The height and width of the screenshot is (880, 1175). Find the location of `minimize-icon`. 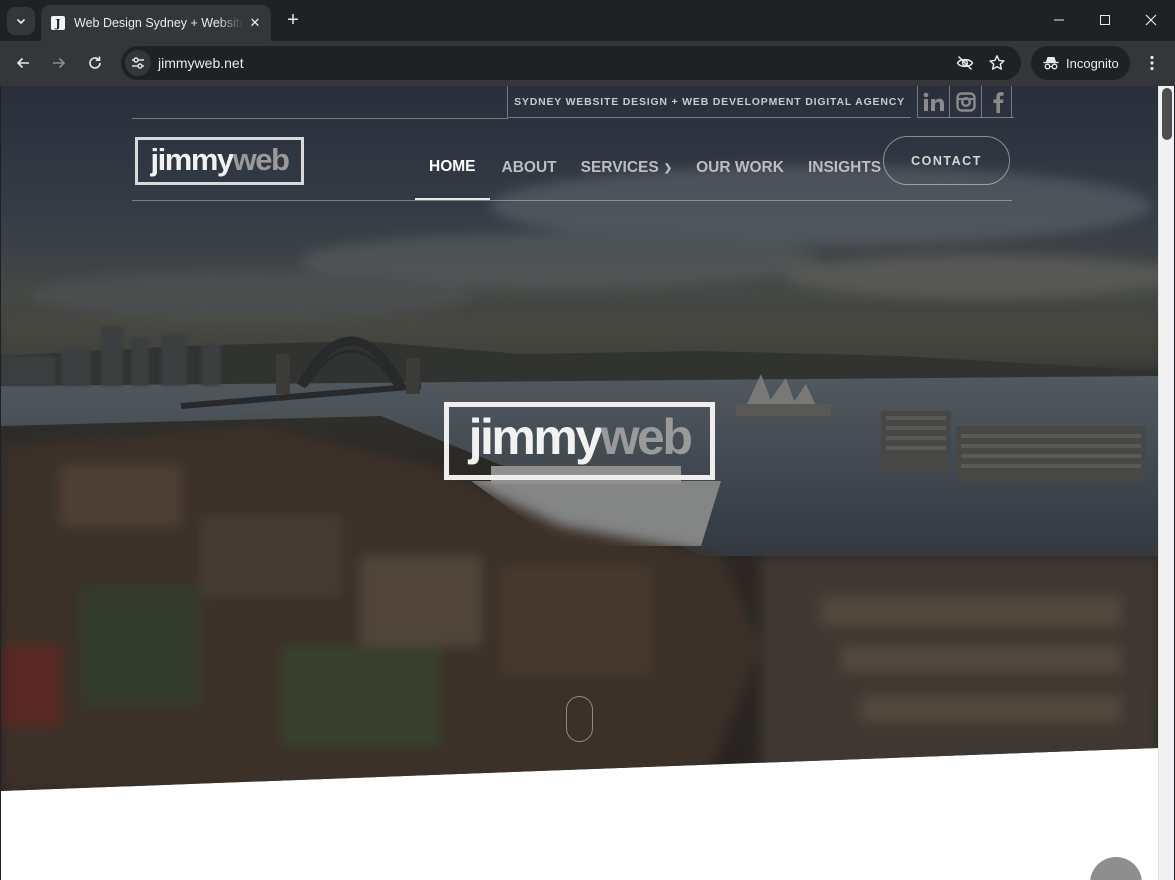

minimize-icon is located at coordinates (1059, 20).